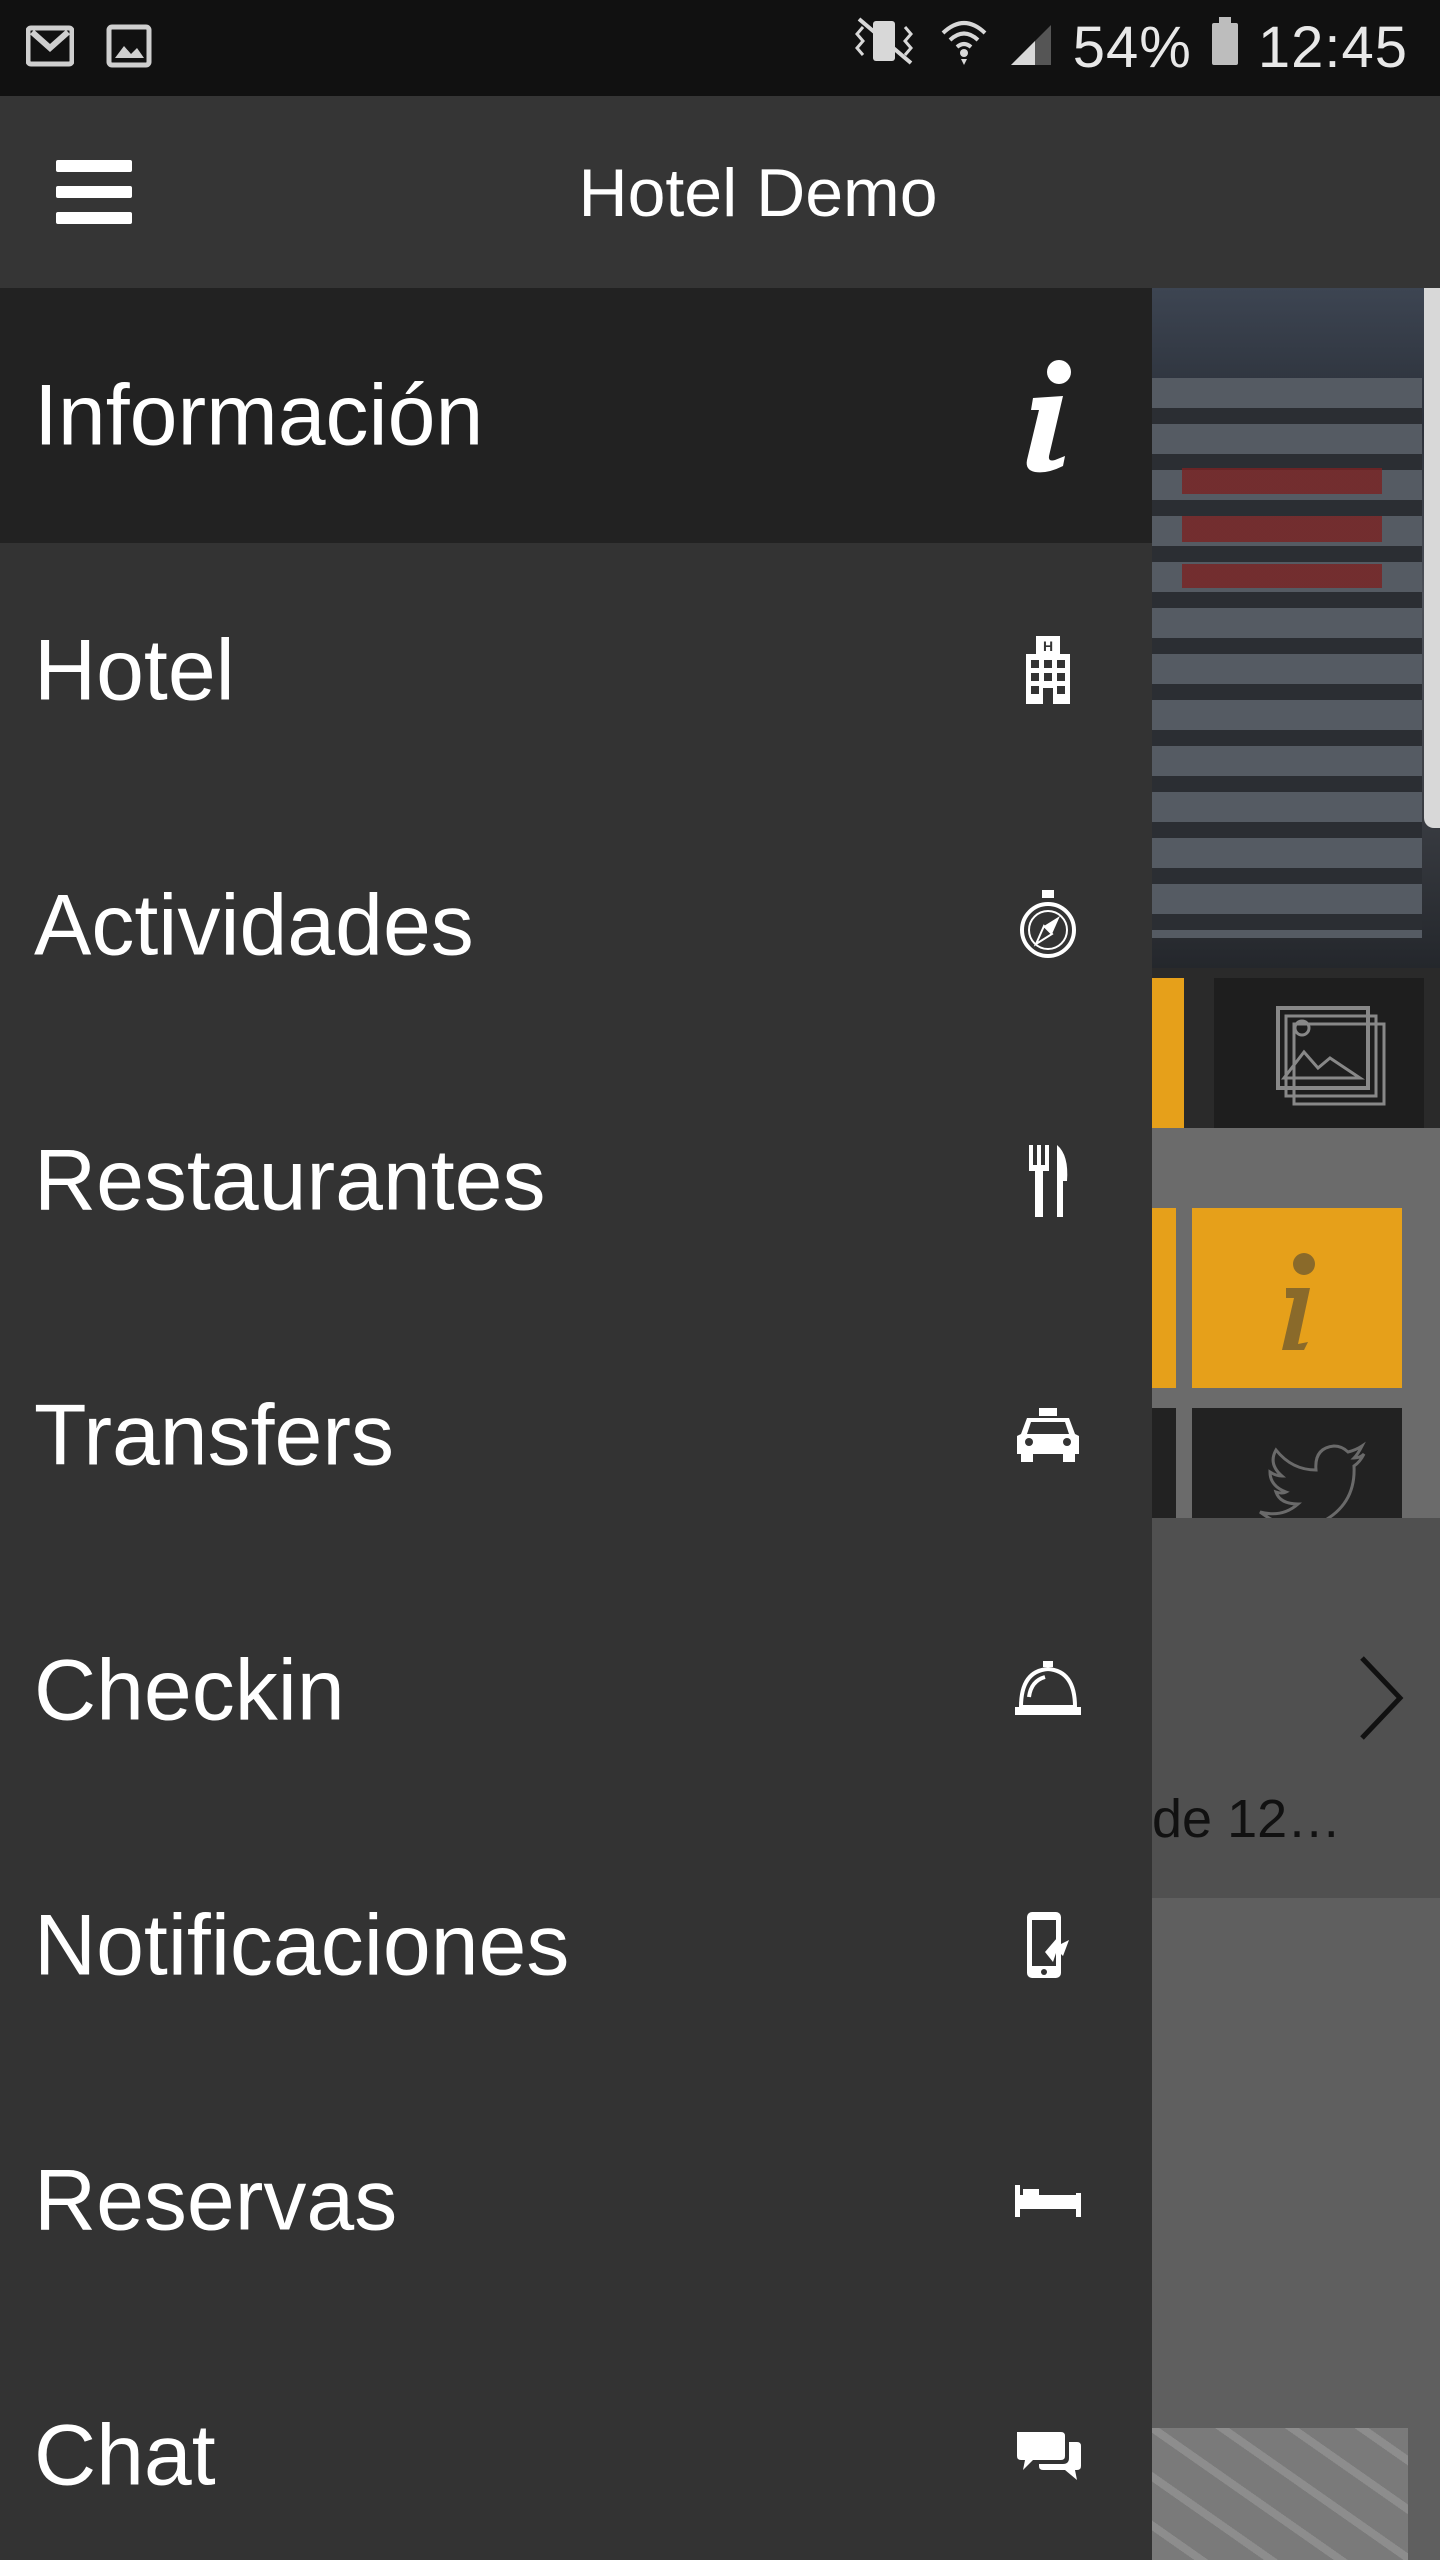 The height and width of the screenshot is (2560, 1440). Describe the element at coordinates (189, 1690) in the screenshot. I see `menu-item-label: Checkin` at that location.